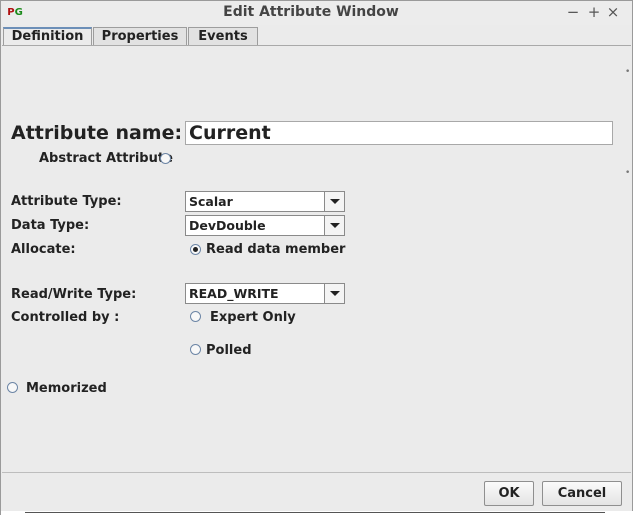 Image resolution: width=633 pixels, height=515 pixels. Describe the element at coordinates (399, 133) in the screenshot. I see `attribute-name-input: Current` at that location.